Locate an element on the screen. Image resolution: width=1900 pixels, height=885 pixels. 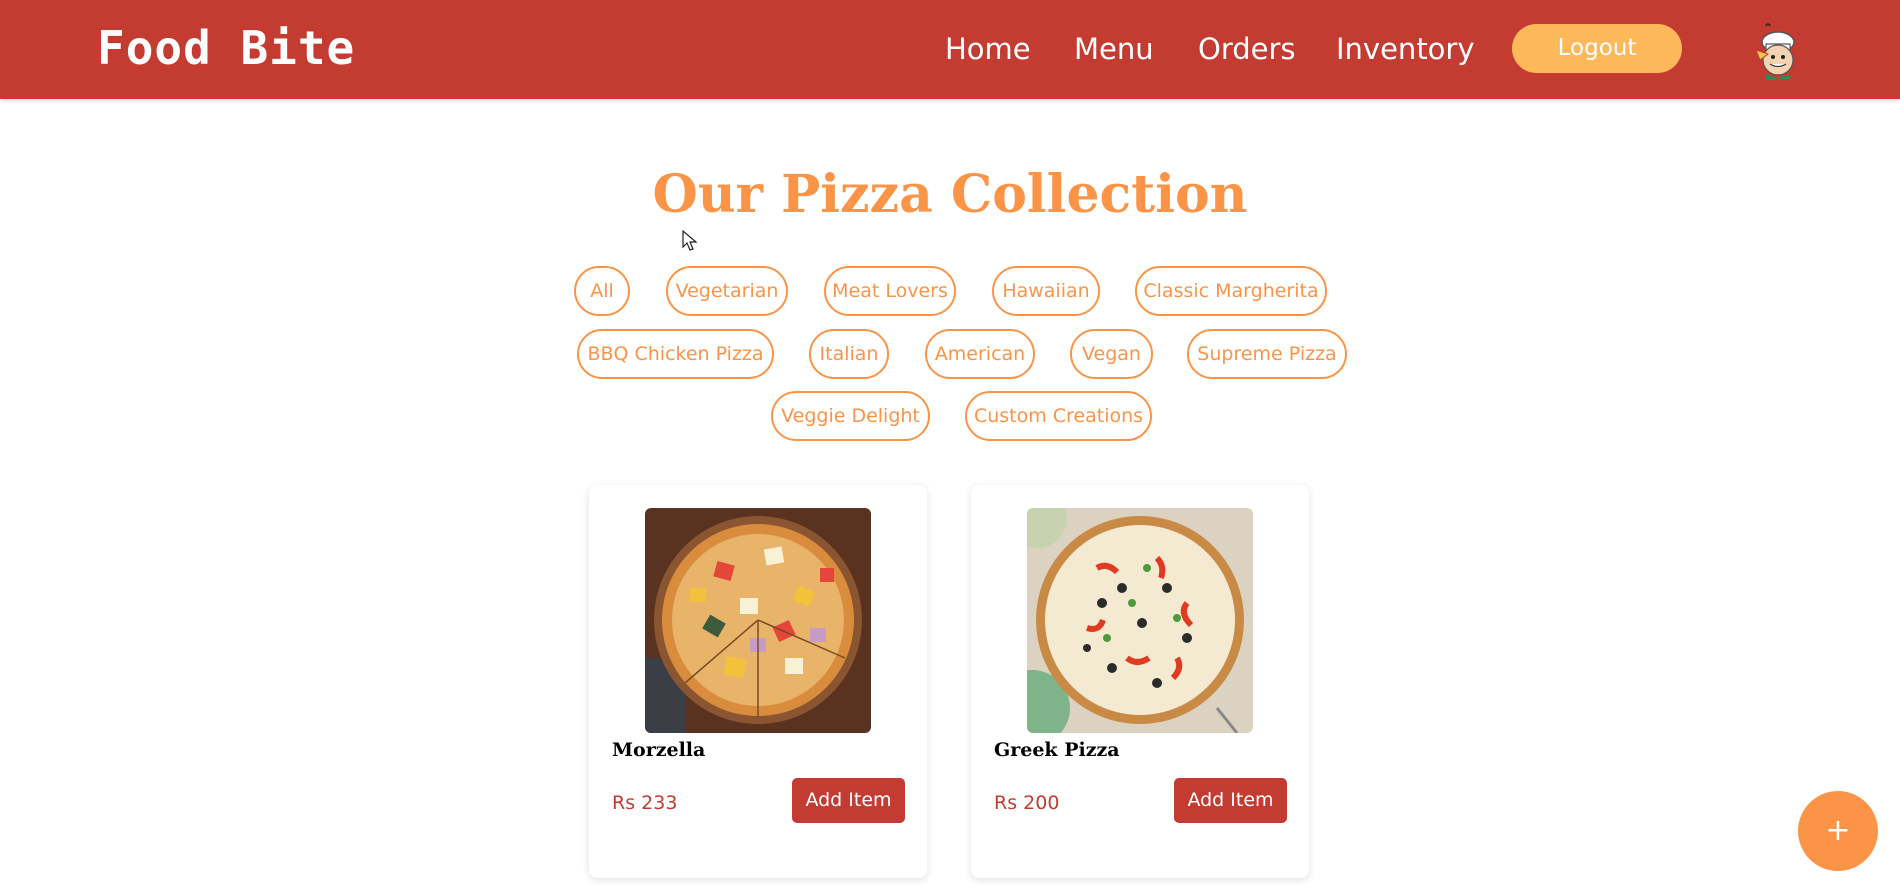
add-pizza-fab: + is located at coordinates (1838, 831).